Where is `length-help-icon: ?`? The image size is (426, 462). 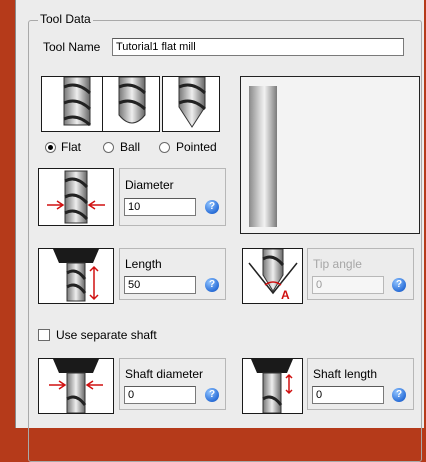 length-help-icon: ? is located at coordinates (212, 285).